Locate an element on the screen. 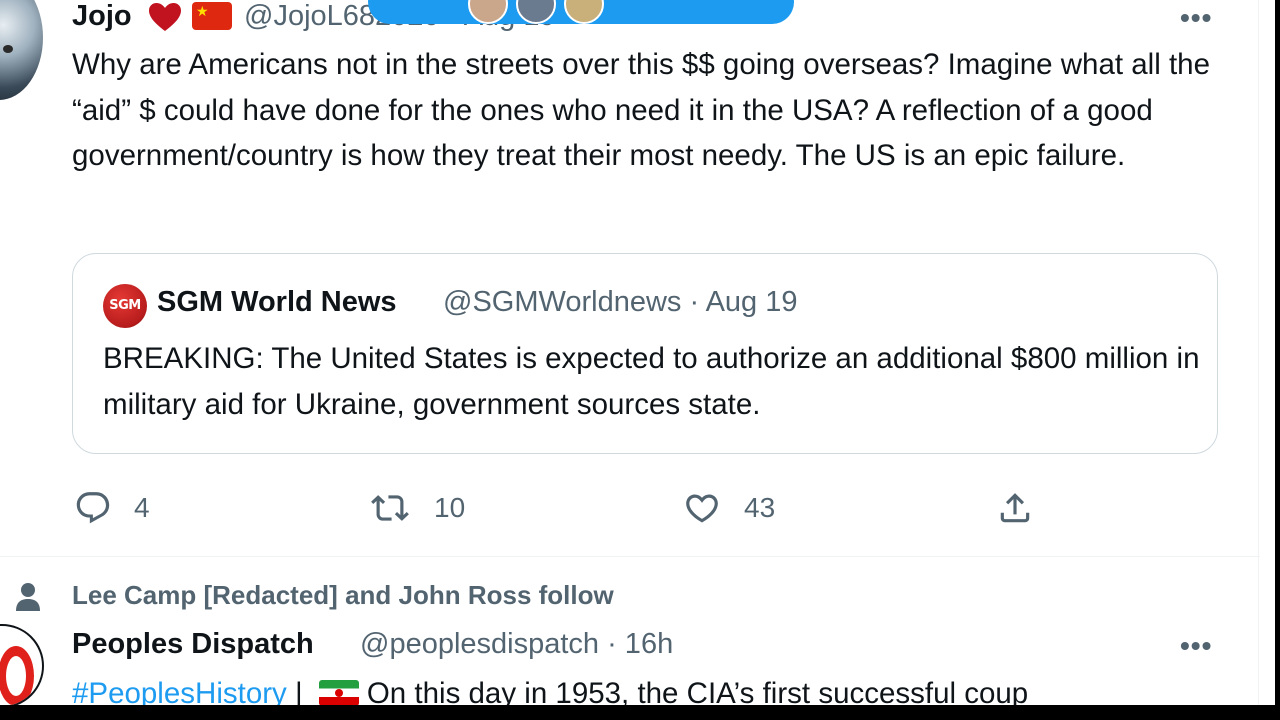 This screenshot has height=720, width=1280. social-context-text: Lee Camp [Redacted] and John Ross follow is located at coordinates (343, 595).